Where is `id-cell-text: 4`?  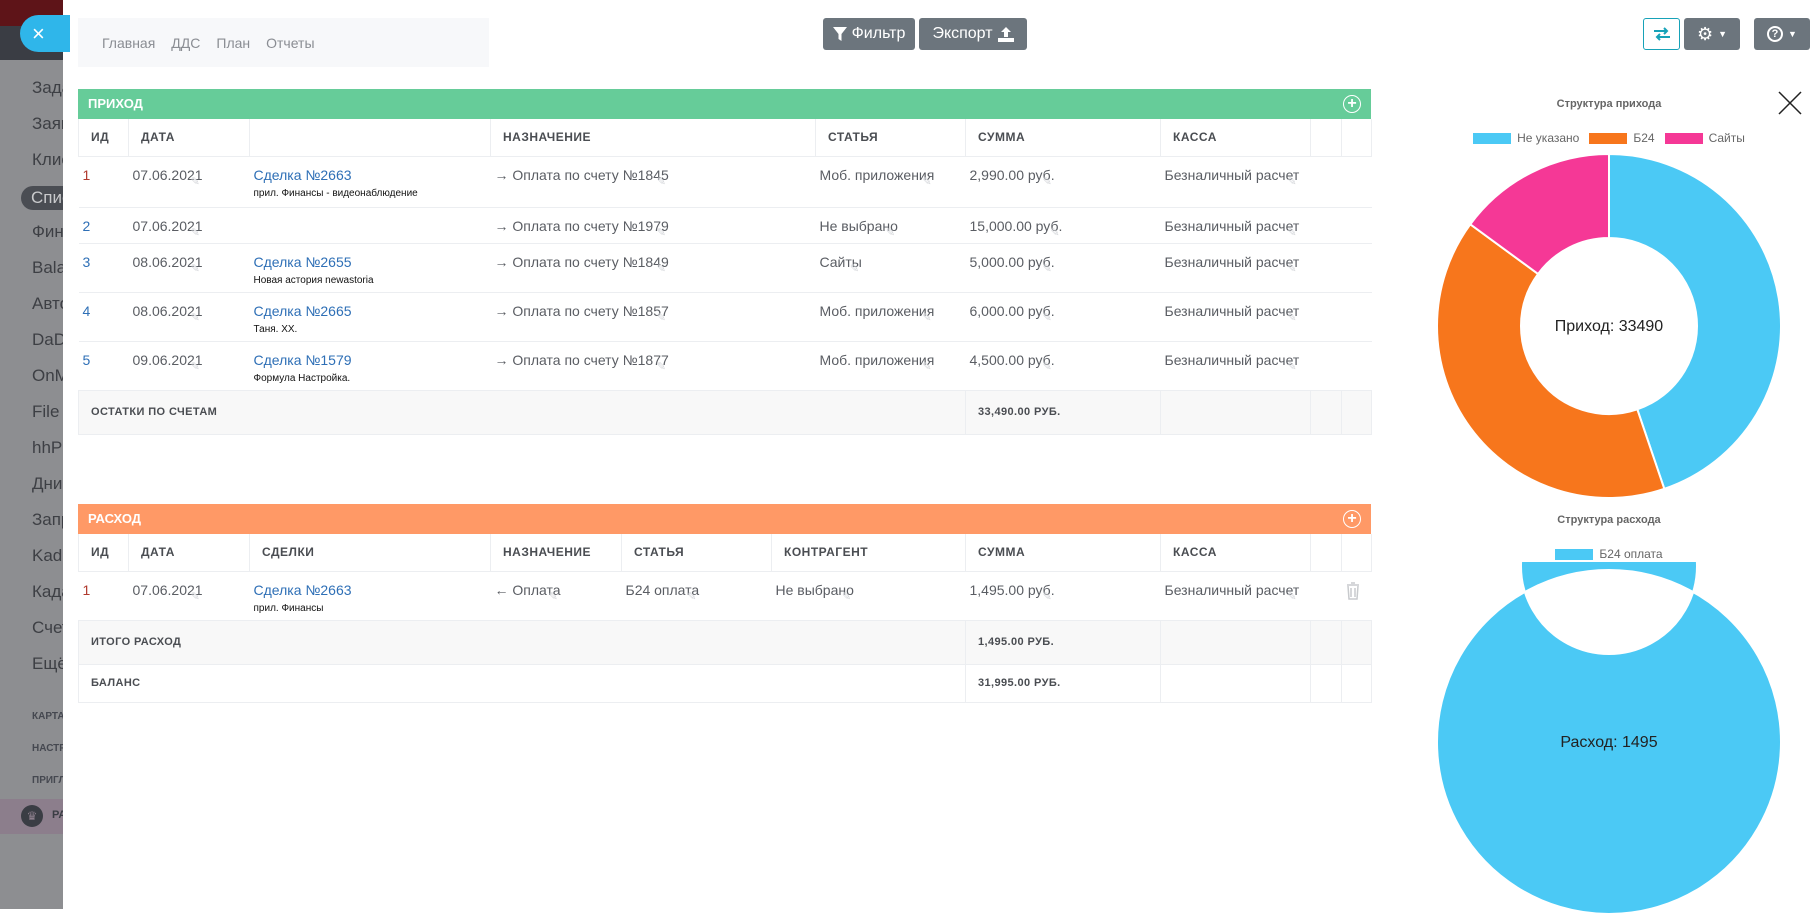 id-cell-text: 4 is located at coordinates (86, 310).